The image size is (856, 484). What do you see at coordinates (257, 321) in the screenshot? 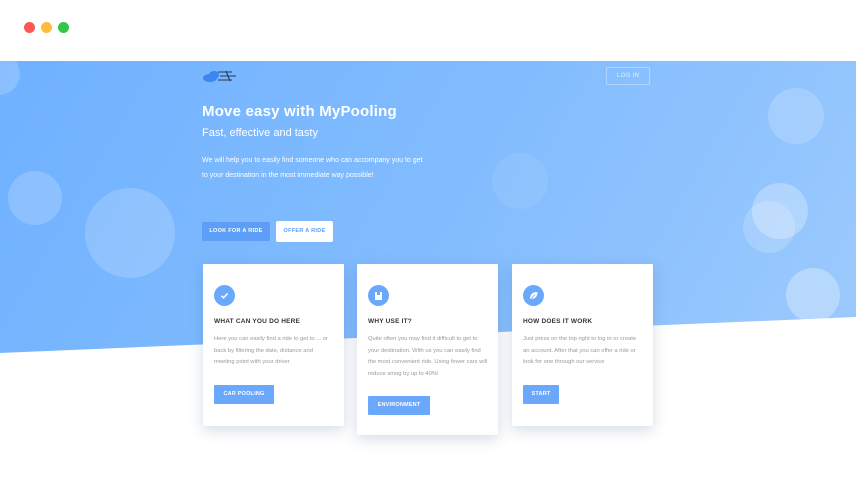
I see `card-title: WHAT CAN YOU DO HERE` at bounding box center [257, 321].